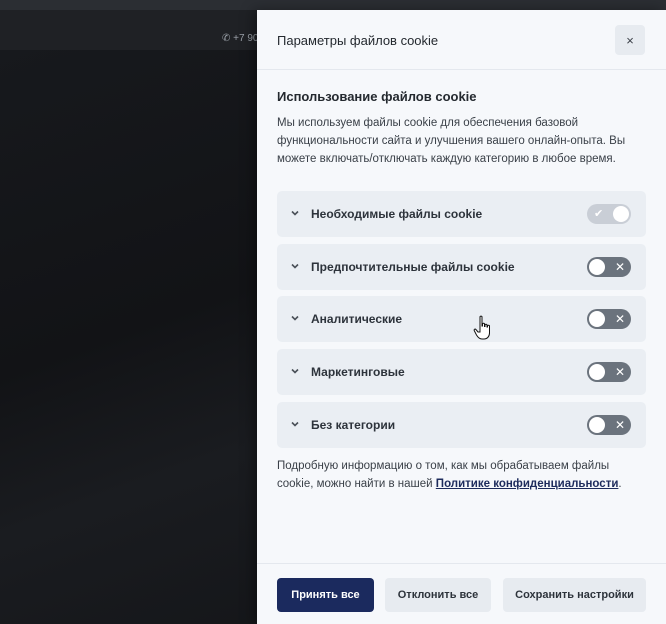  What do you see at coordinates (609, 214) in the screenshot?
I see `category-toggle: ✔` at bounding box center [609, 214].